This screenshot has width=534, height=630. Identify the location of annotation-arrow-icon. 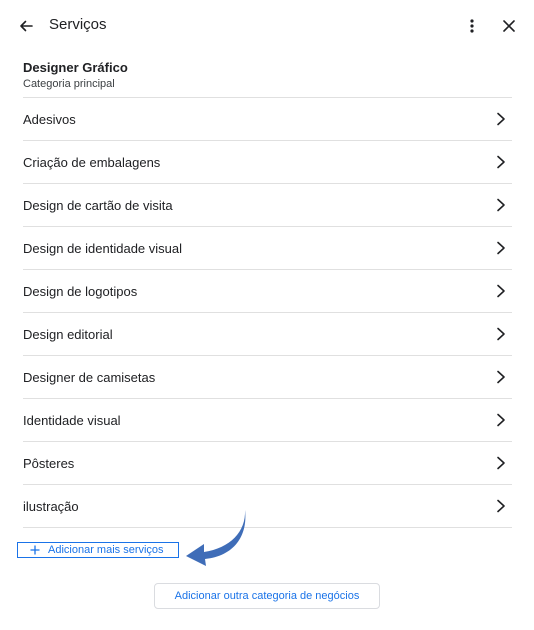
(216, 538).